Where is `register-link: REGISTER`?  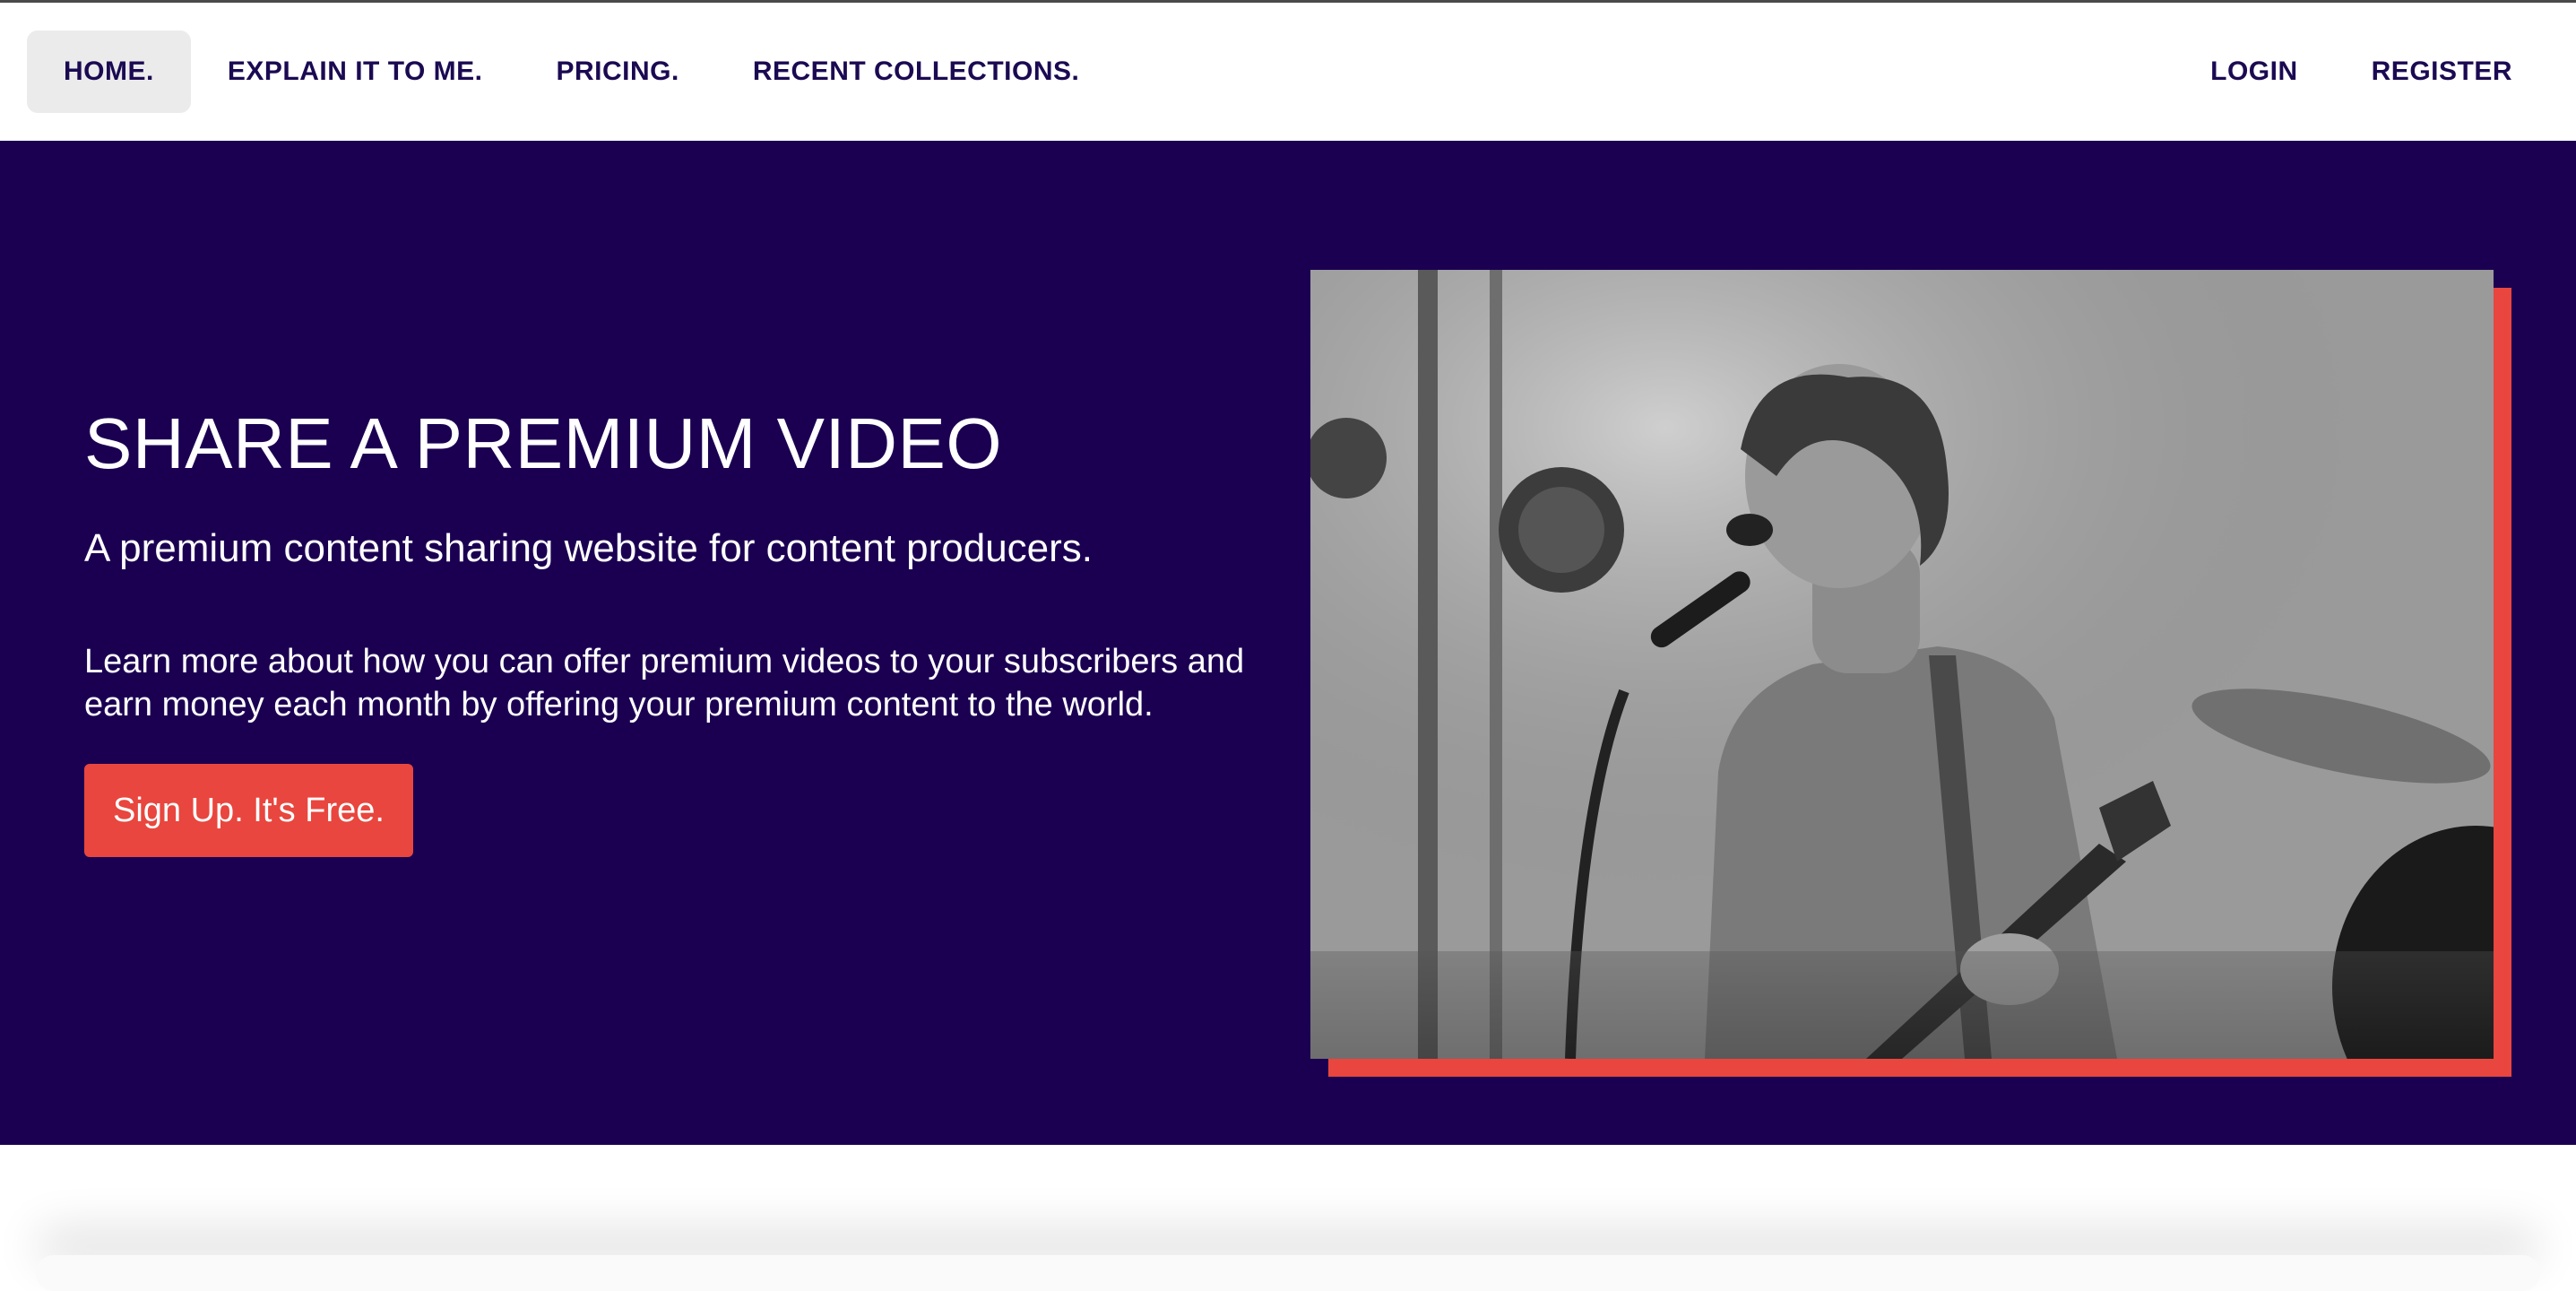
register-link: REGISTER is located at coordinates (2442, 71).